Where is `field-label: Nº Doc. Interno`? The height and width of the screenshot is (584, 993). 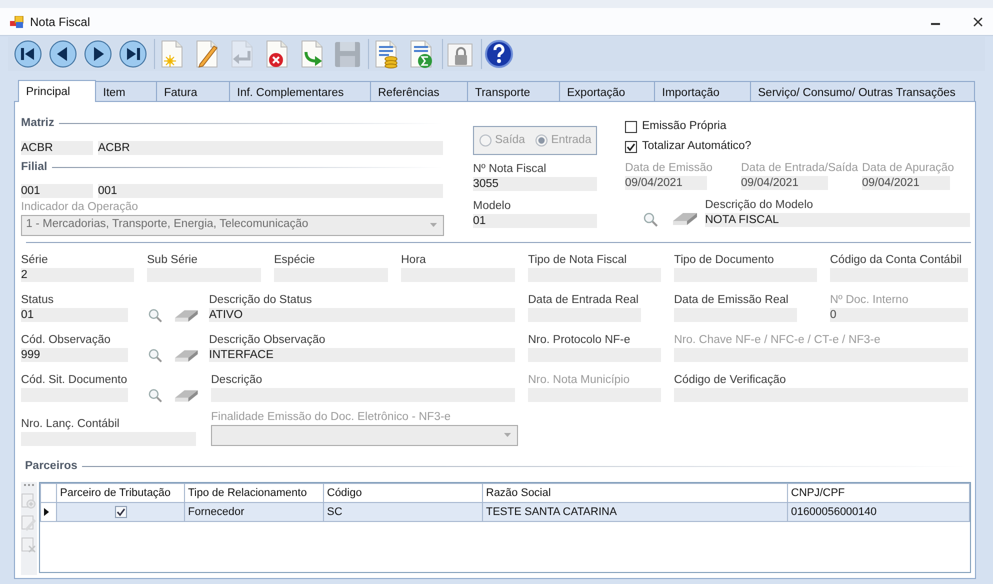 field-label: Nº Doc. Interno is located at coordinates (869, 300).